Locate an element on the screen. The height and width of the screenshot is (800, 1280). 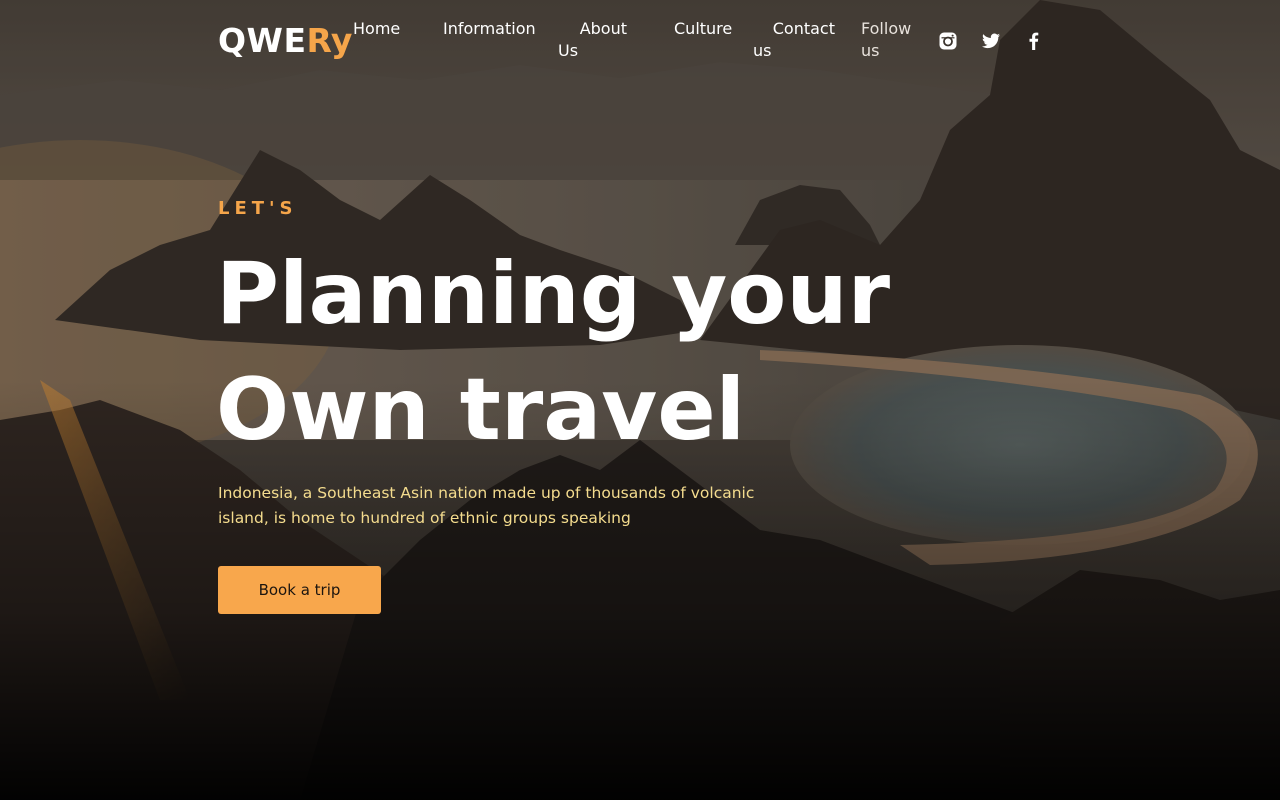
nav-link-culture-label: Culture is located at coordinates (703, 28).